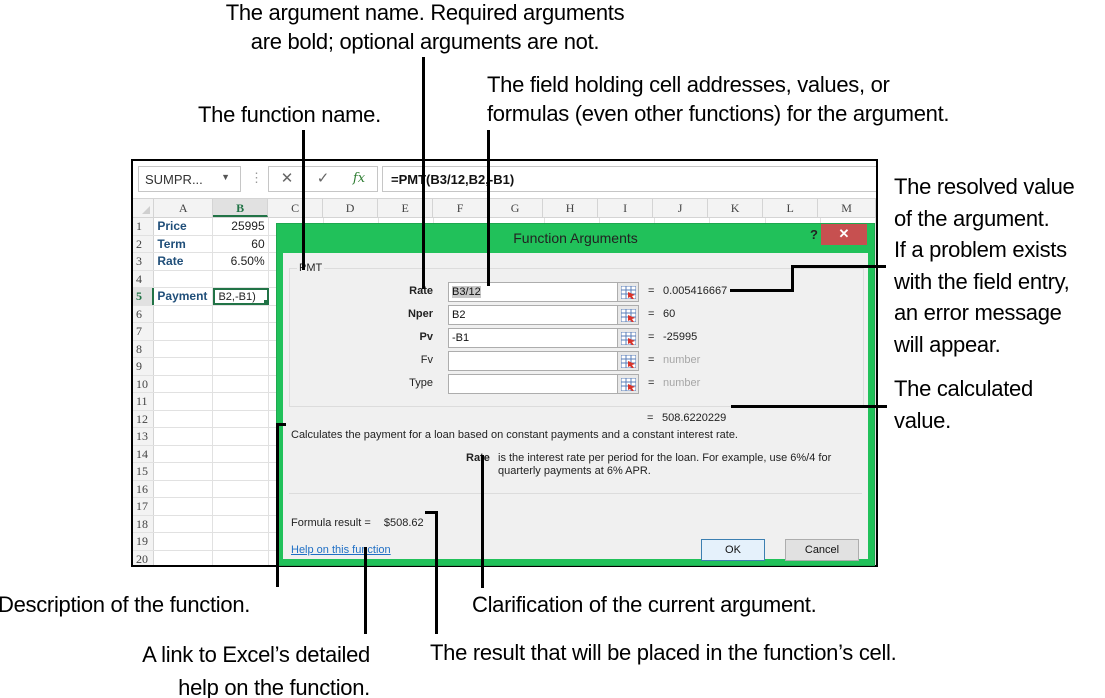 This screenshot has width=1105, height=698. Describe the element at coordinates (144, 226) in the screenshot. I see `row-header: 1` at that location.